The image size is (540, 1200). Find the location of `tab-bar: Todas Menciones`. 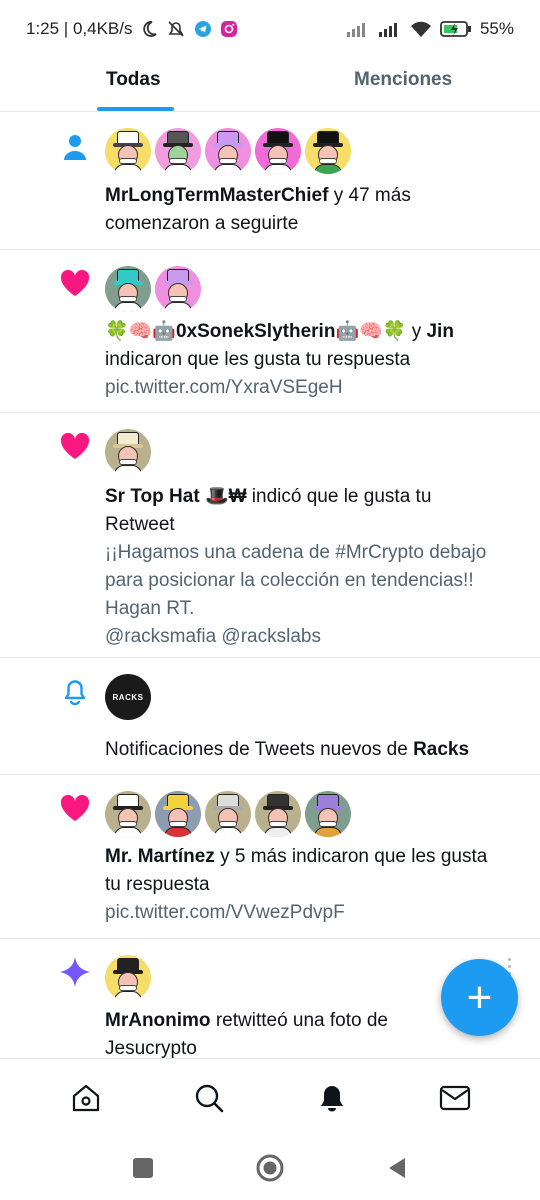

tab-bar: Todas Menciones is located at coordinates (270, 85).